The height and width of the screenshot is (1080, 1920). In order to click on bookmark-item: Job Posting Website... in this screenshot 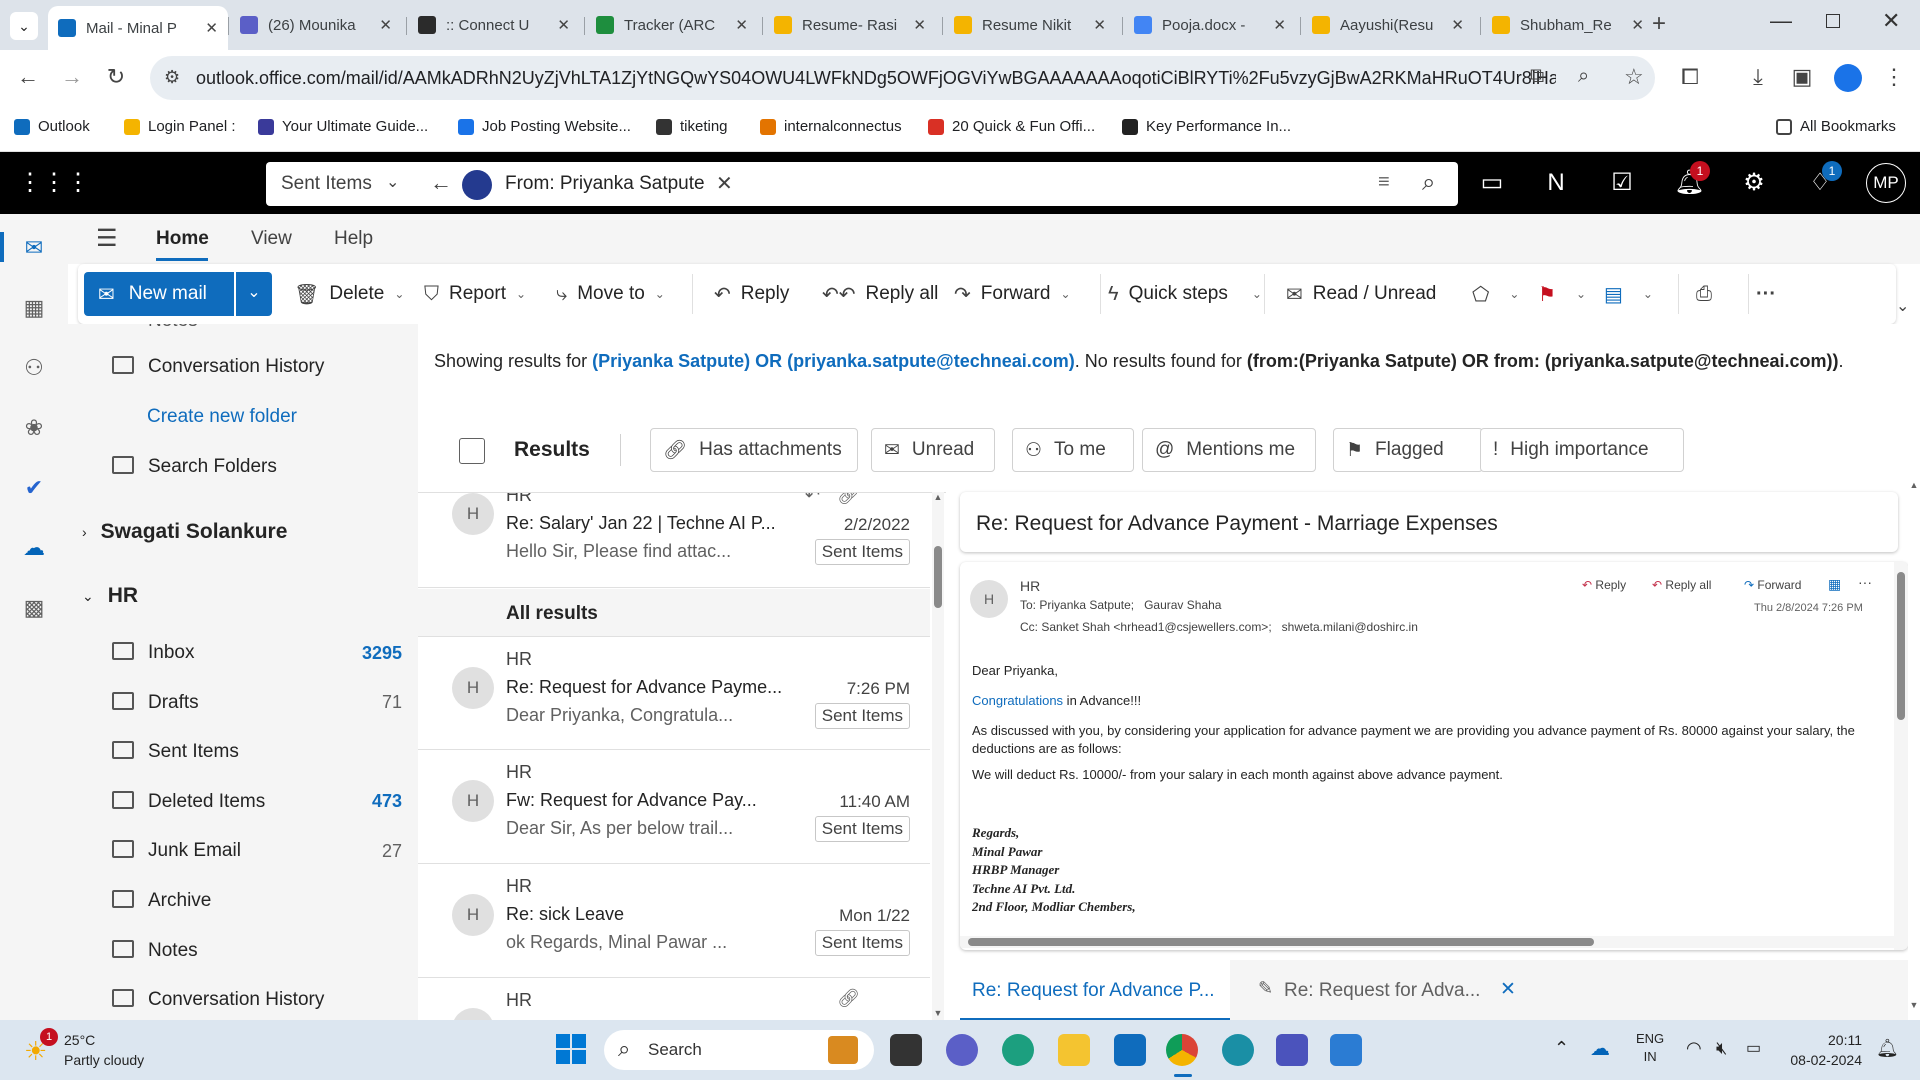, I will do `click(544, 126)`.